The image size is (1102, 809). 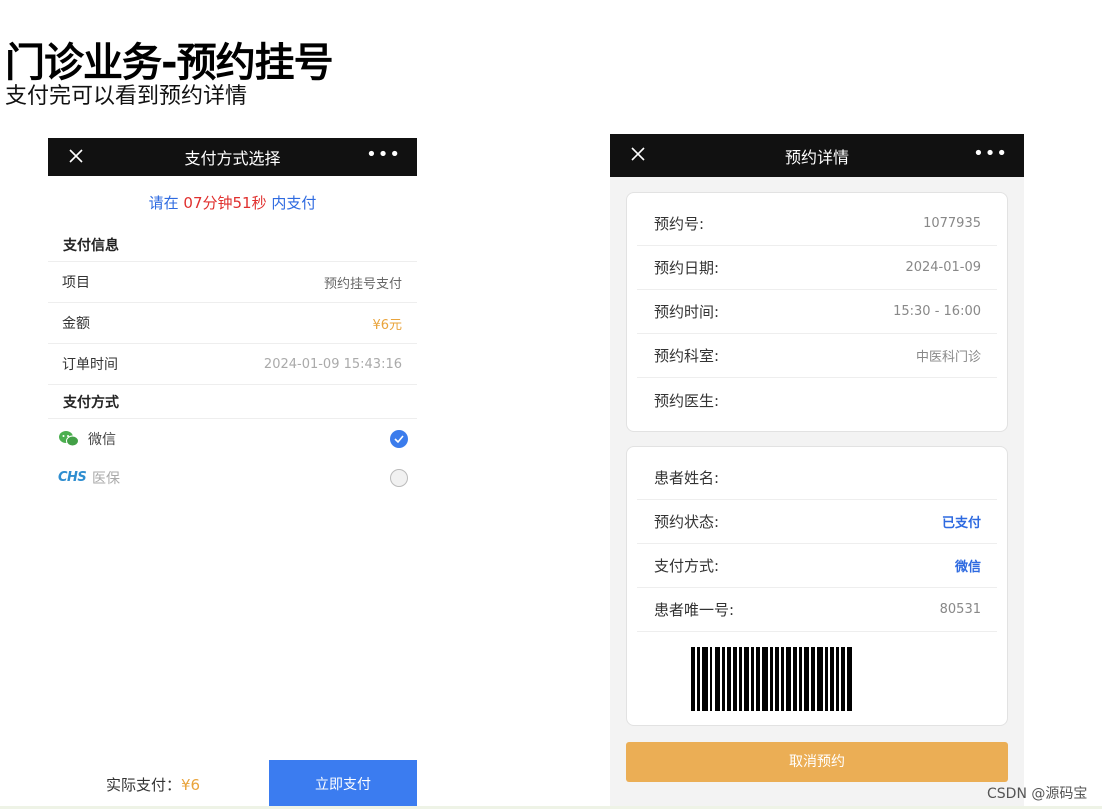 I want to click on detail-label: 预约号:, so click(x=679, y=224).